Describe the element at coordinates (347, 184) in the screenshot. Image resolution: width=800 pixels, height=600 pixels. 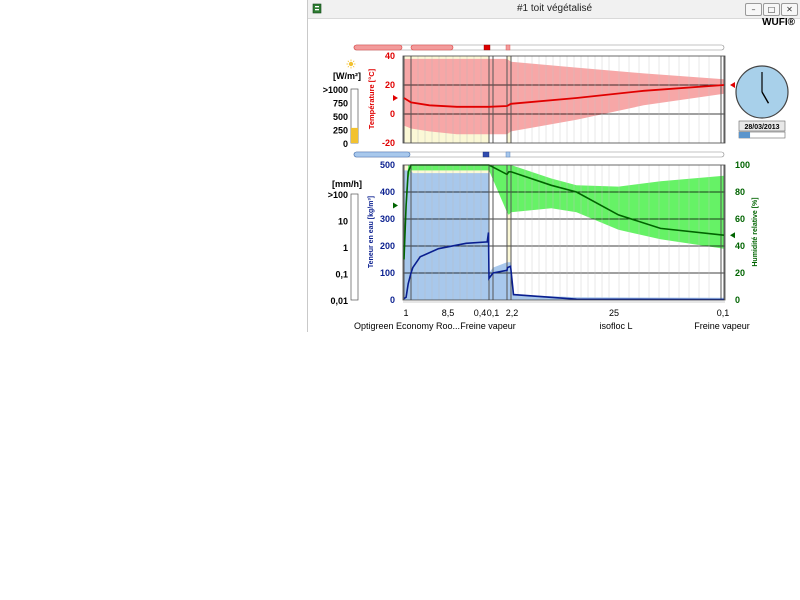
I see `rain-unit: [mm/h]` at that location.